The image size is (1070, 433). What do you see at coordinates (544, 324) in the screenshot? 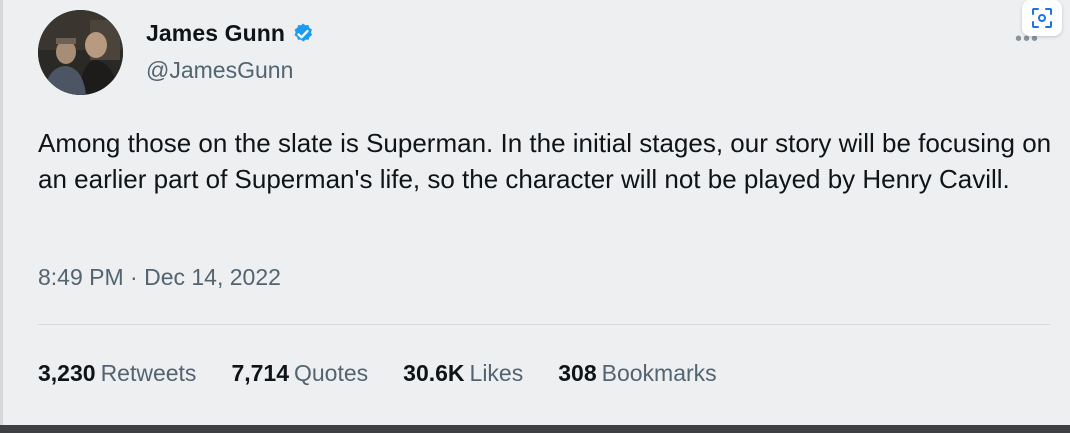
I see `stats-divider` at bounding box center [544, 324].